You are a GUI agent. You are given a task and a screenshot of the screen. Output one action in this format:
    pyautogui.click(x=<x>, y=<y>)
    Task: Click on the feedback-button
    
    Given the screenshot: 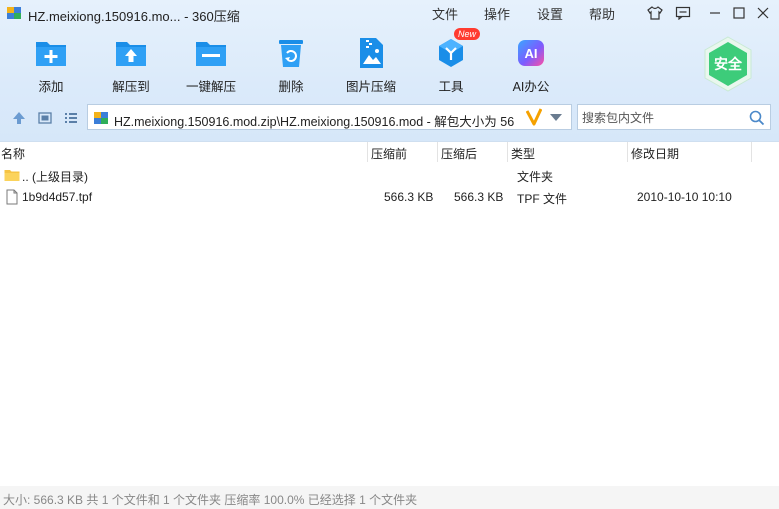 What is the action you would take?
    pyautogui.click(x=683, y=13)
    